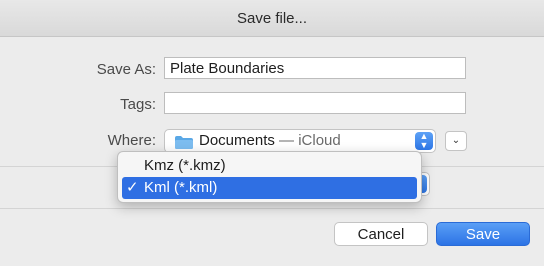 The width and height of the screenshot is (544, 266). Describe the element at coordinates (184, 142) in the screenshot. I see `folder-icon` at that location.